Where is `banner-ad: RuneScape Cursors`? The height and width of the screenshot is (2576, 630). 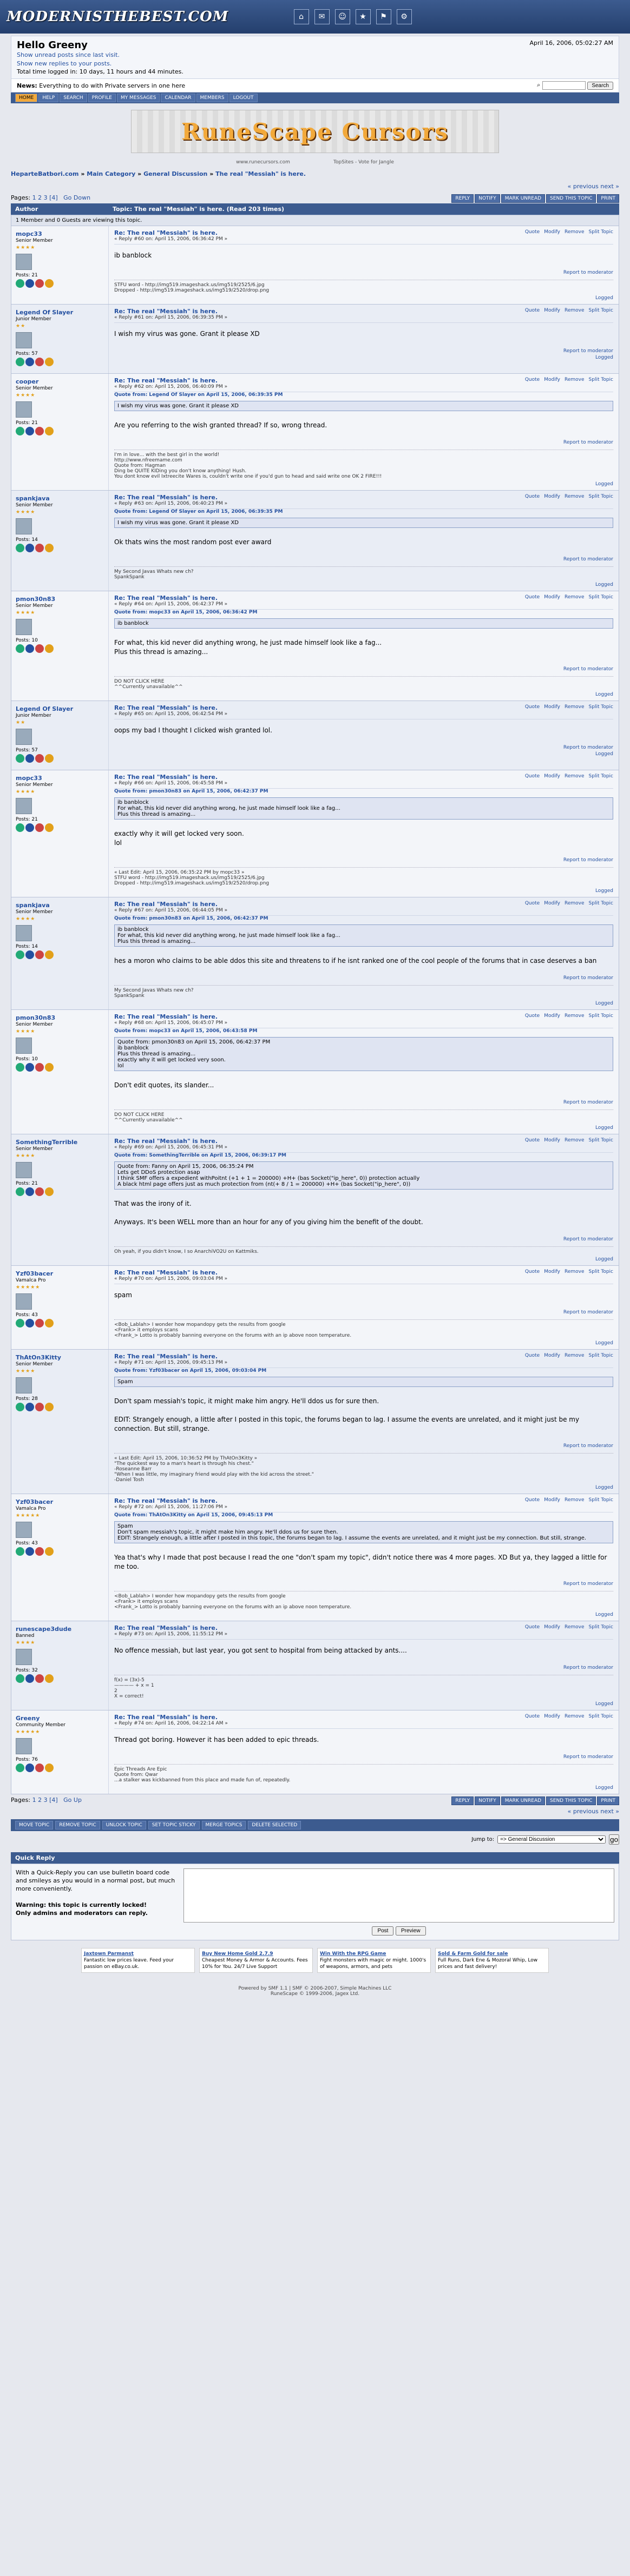
banner-ad: RuneScape Cursors is located at coordinates (315, 131).